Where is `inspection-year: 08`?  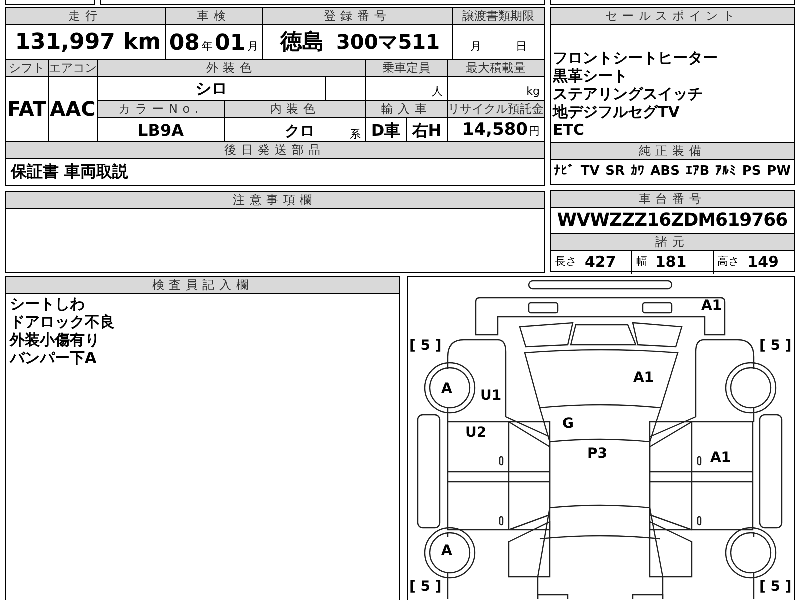 inspection-year: 08 is located at coordinates (184, 44).